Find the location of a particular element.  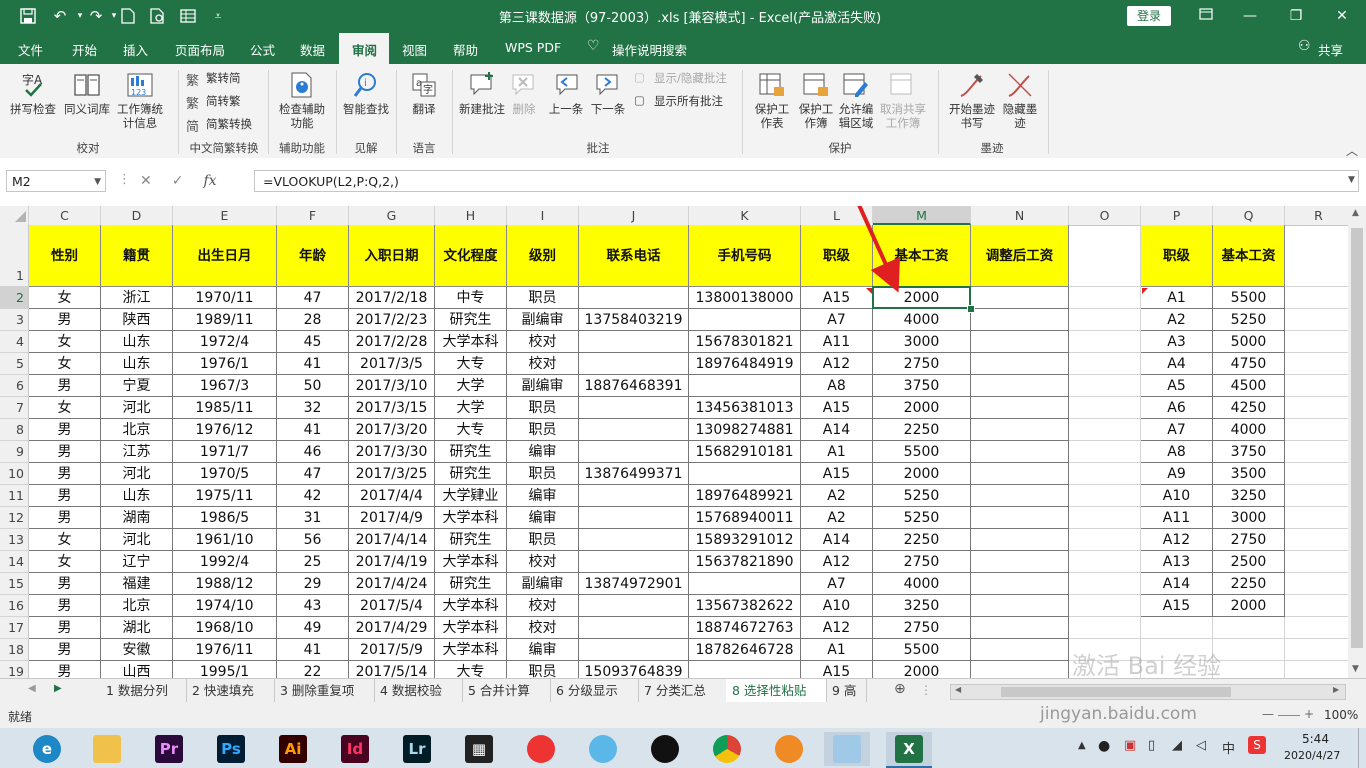

new-file-icon is located at coordinates (128, 16).